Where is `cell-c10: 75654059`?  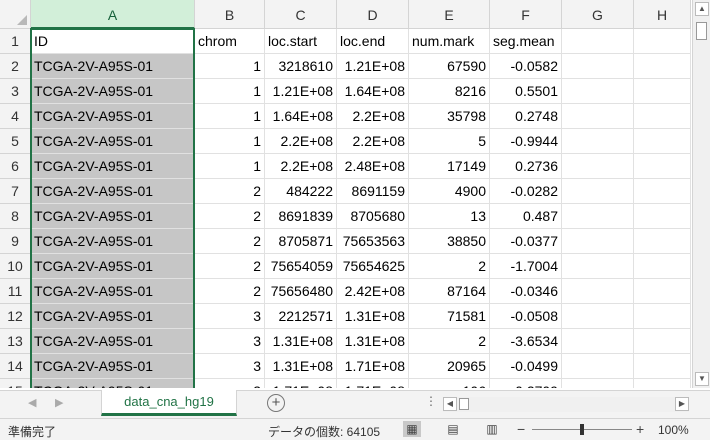 cell-c10: 75654059 is located at coordinates (301, 266).